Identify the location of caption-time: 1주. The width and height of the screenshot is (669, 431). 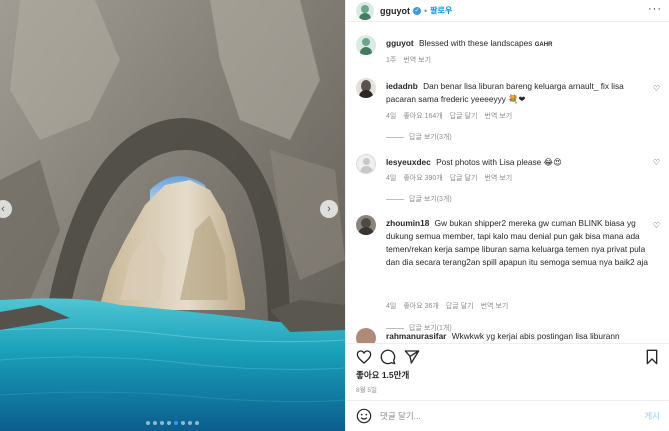
(391, 60).